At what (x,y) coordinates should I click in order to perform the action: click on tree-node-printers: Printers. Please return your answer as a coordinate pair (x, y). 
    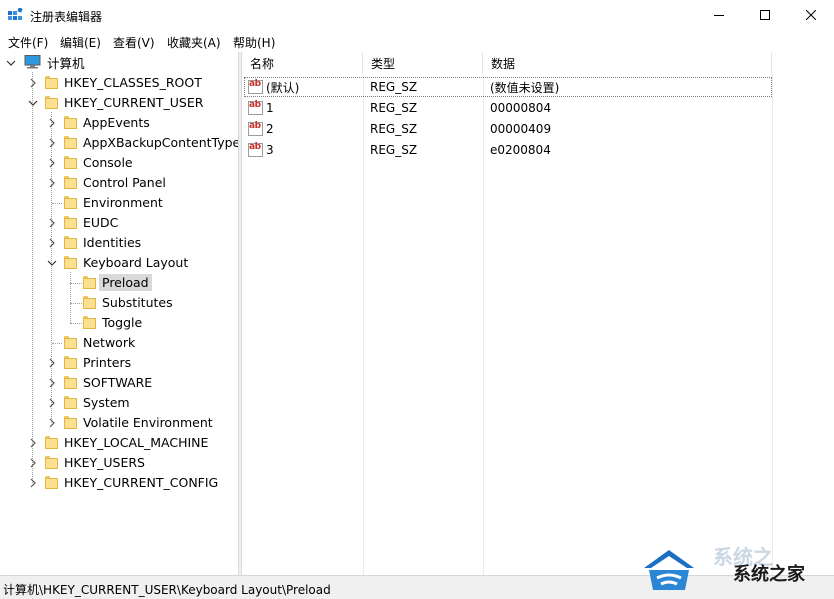
    Looking at the image, I should click on (99, 362).